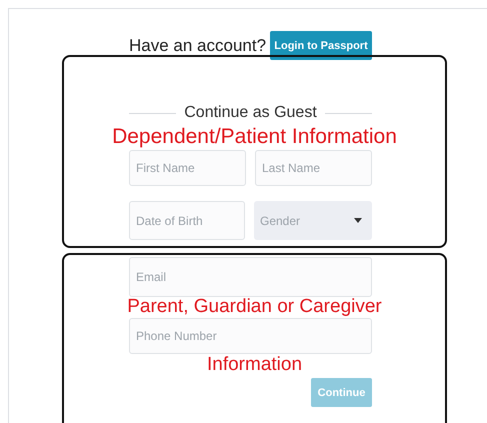  What do you see at coordinates (250, 113) in the screenshot?
I see `section-title: Continue as Guest` at bounding box center [250, 113].